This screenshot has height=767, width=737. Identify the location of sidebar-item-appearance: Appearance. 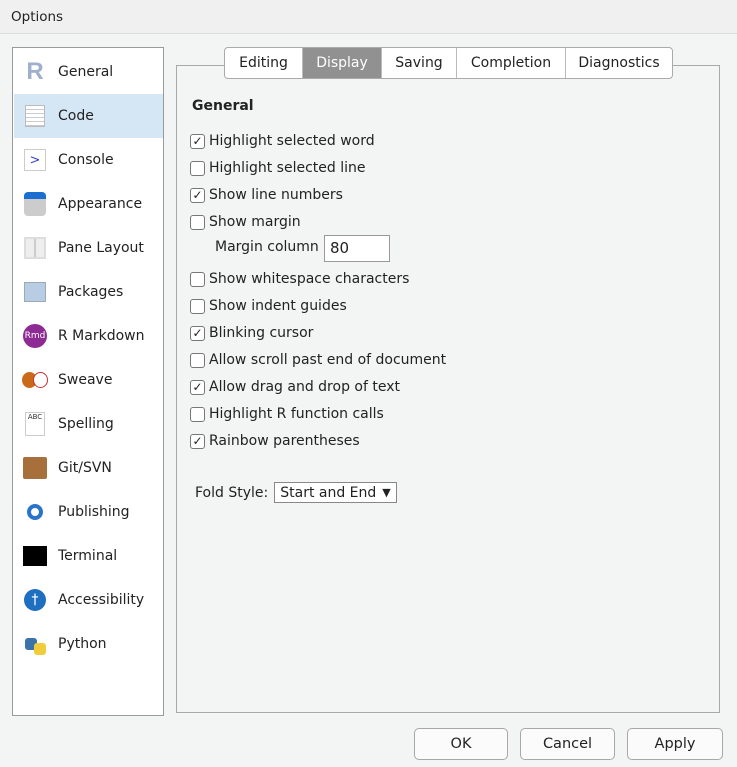
(88, 204).